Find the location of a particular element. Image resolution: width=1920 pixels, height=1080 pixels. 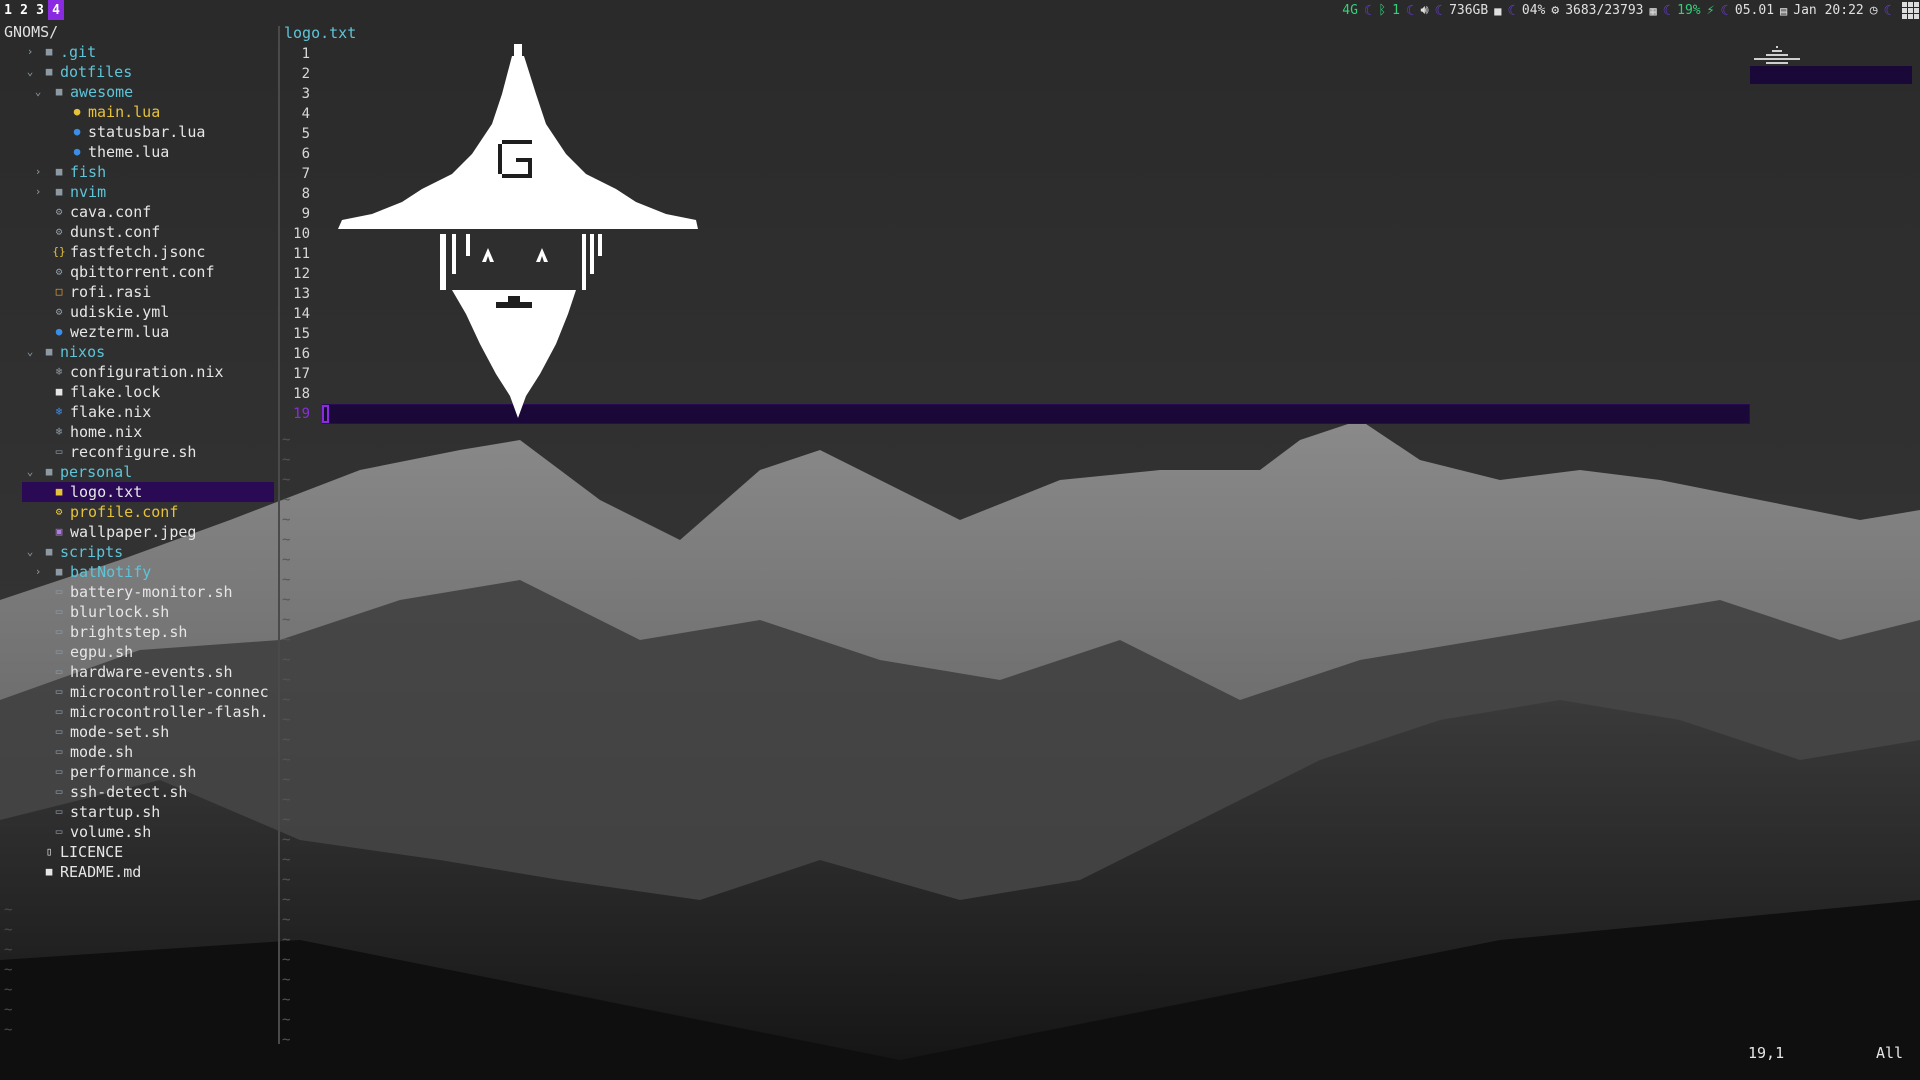

tree-file-row: ▭ blurlock.sh is located at coordinates (138, 612).